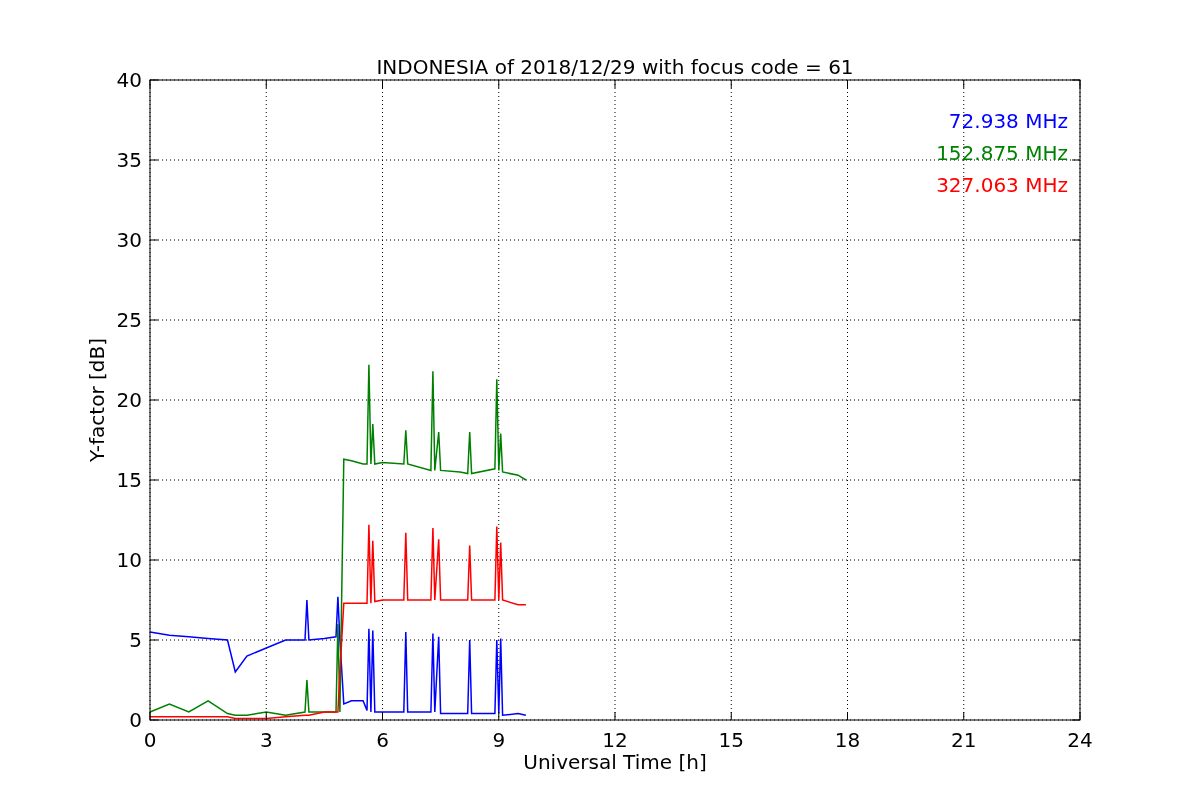 The height and width of the screenshot is (800, 1200). I want to click on legend-label: 152.875 MHz, so click(1002, 153).